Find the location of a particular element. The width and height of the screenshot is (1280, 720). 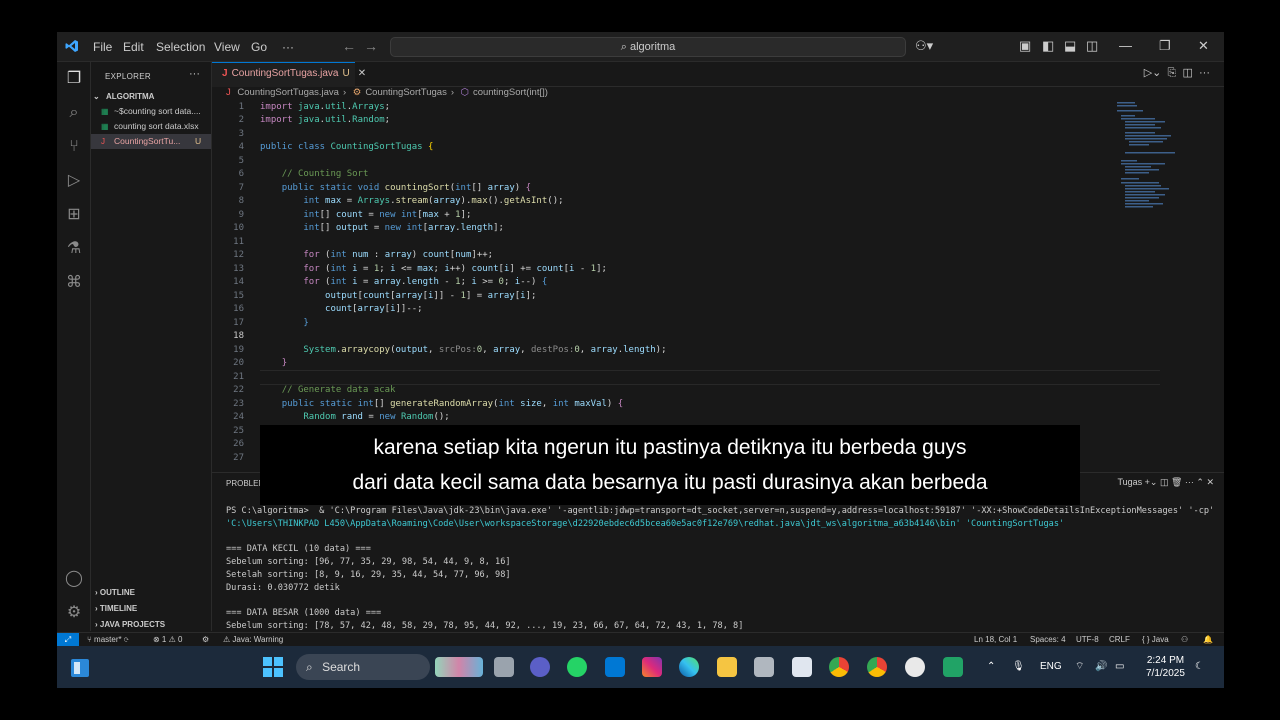

testing-icon: ⚗ is located at coordinates (74, 249).